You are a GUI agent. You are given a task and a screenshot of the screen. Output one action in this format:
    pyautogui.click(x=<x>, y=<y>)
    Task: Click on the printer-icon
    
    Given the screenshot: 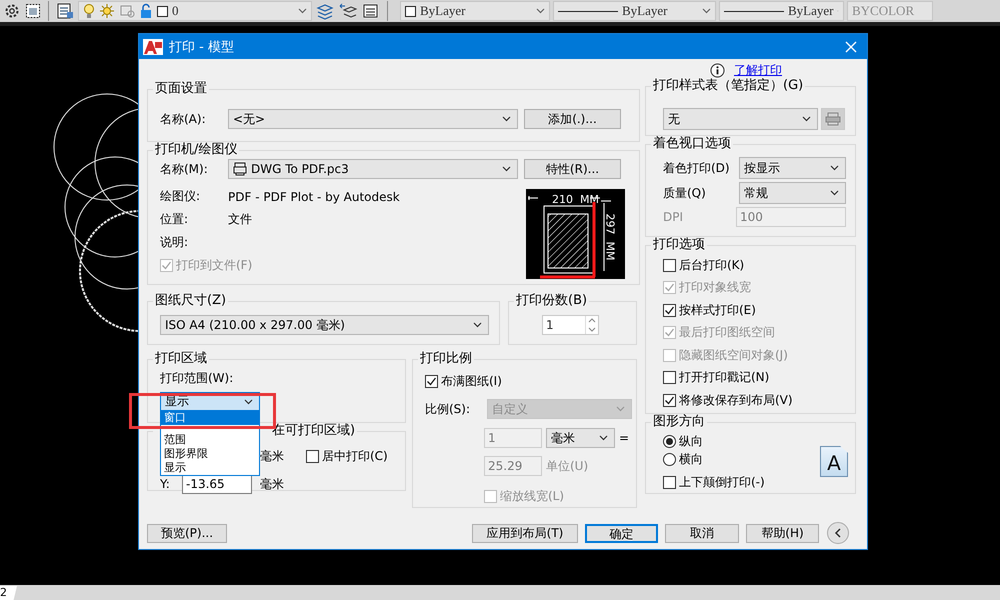 What is the action you would take?
    pyautogui.click(x=833, y=119)
    